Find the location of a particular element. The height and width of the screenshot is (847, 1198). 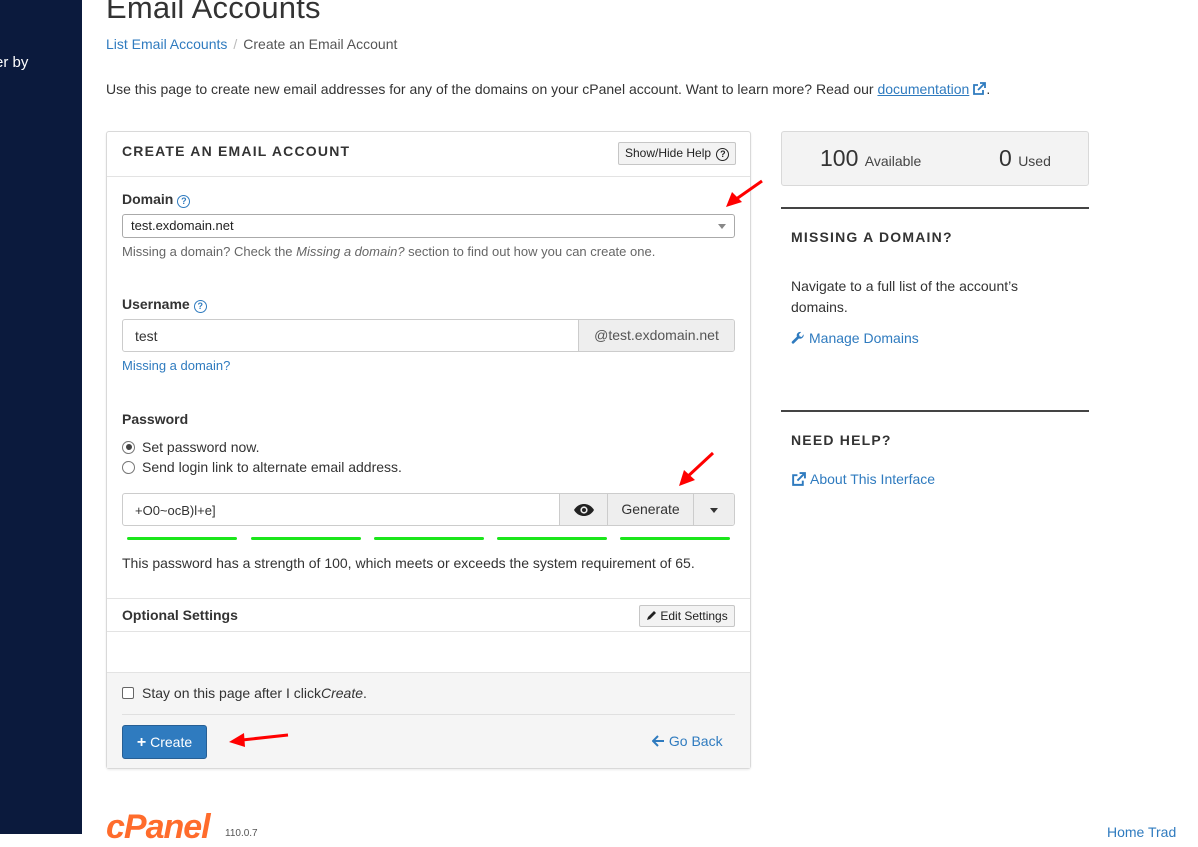

used-number: 0 is located at coordinates (1005, 158).